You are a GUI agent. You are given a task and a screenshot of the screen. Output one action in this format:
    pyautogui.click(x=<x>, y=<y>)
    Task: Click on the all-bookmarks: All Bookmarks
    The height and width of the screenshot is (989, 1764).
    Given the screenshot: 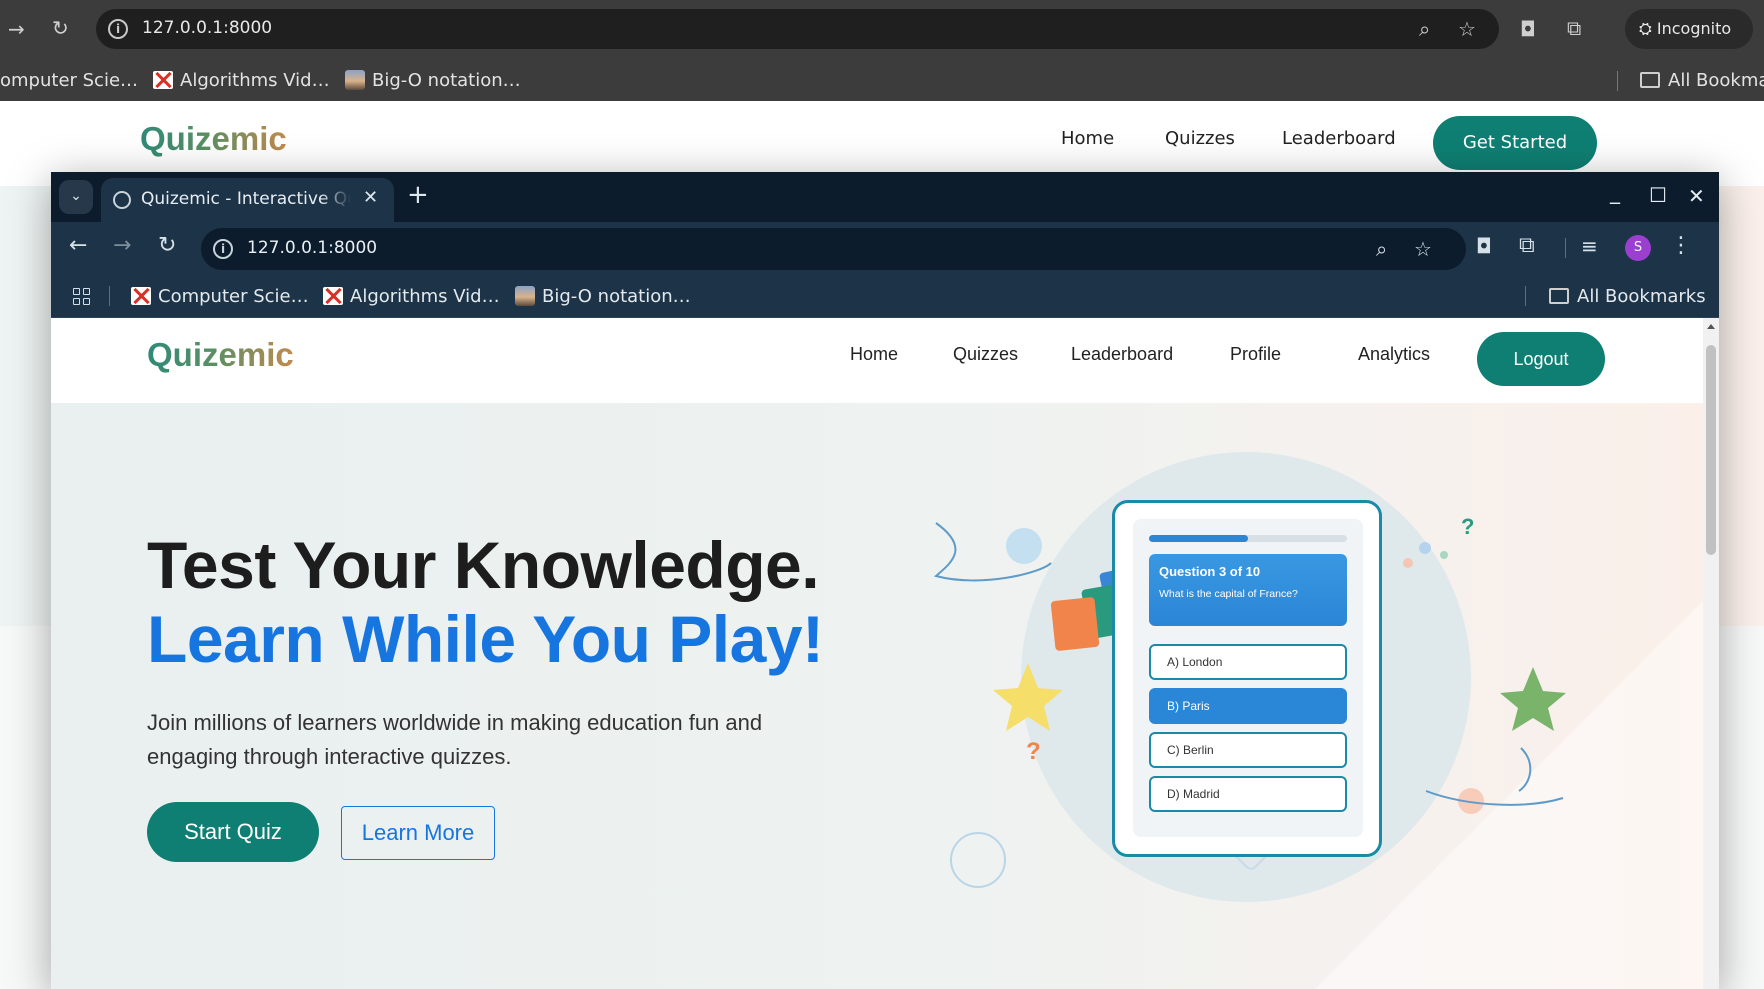 What is the action you would take?
    pyautogui.click(x=1627, y=296)
    